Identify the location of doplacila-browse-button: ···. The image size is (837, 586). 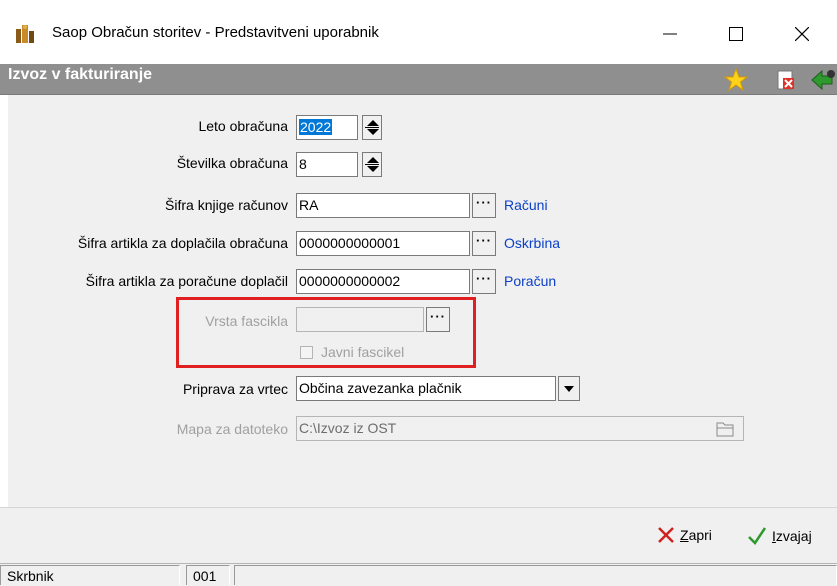
(484, 243).